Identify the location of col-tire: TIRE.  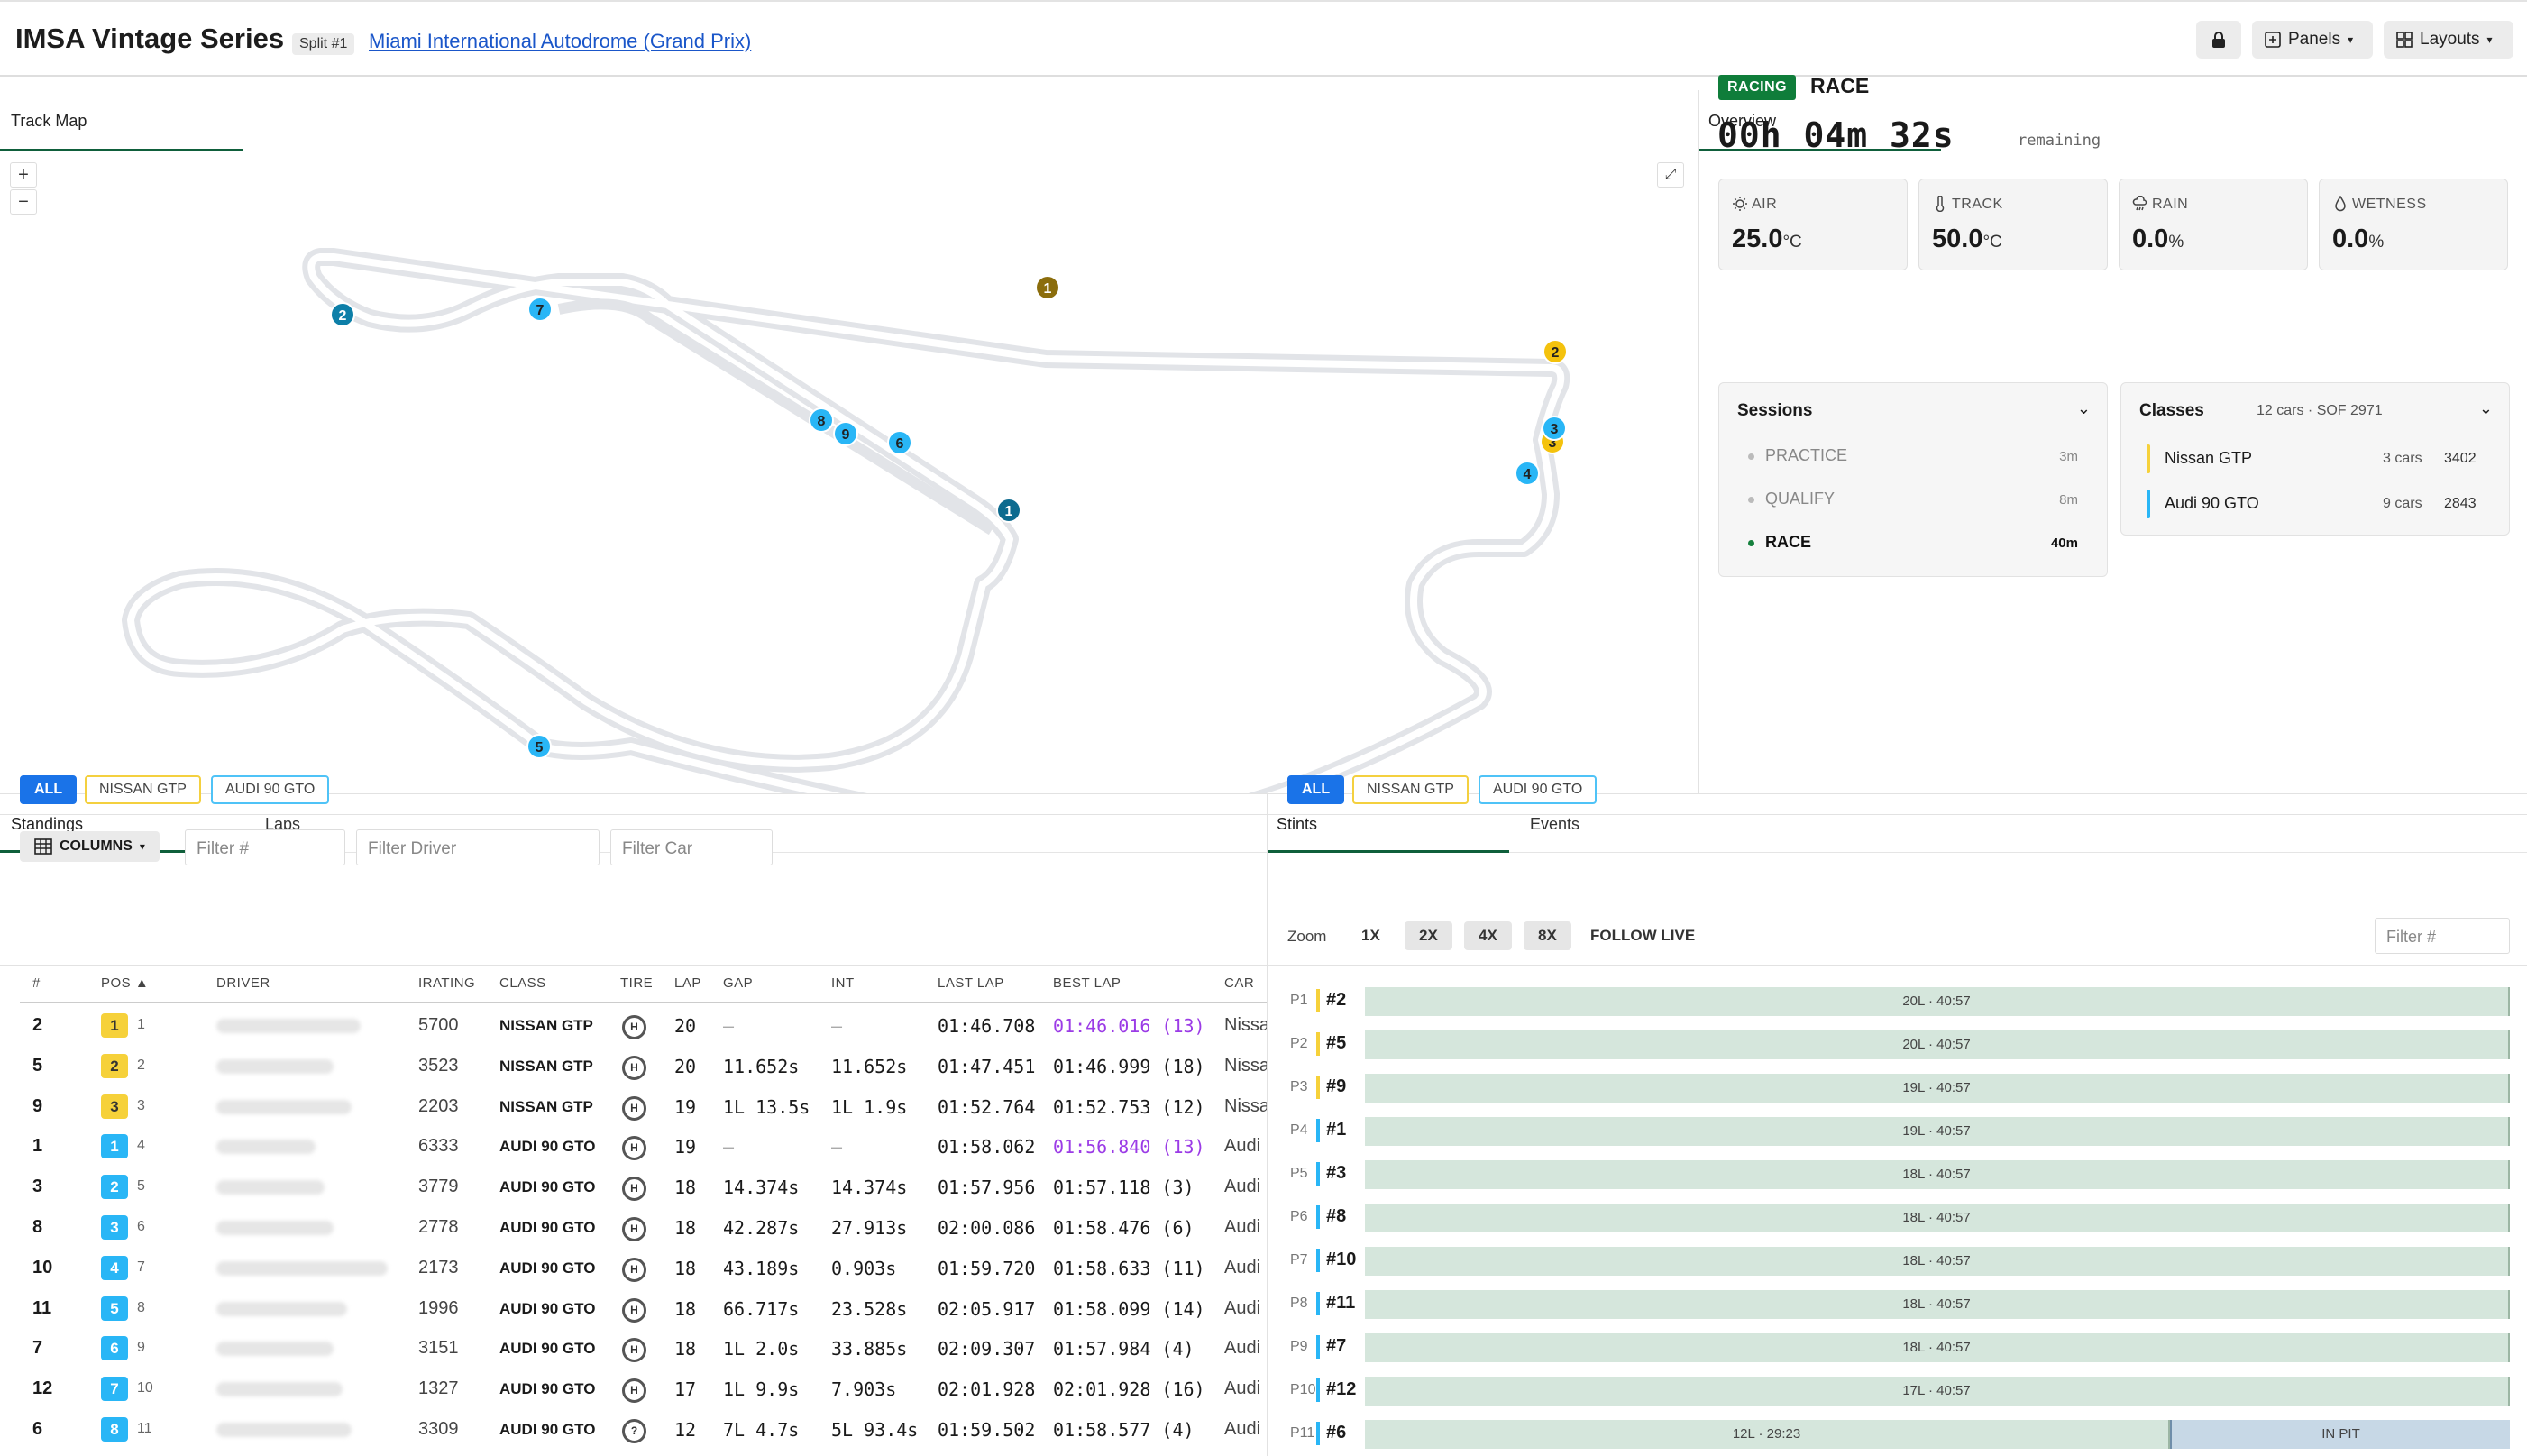
(636, 983).